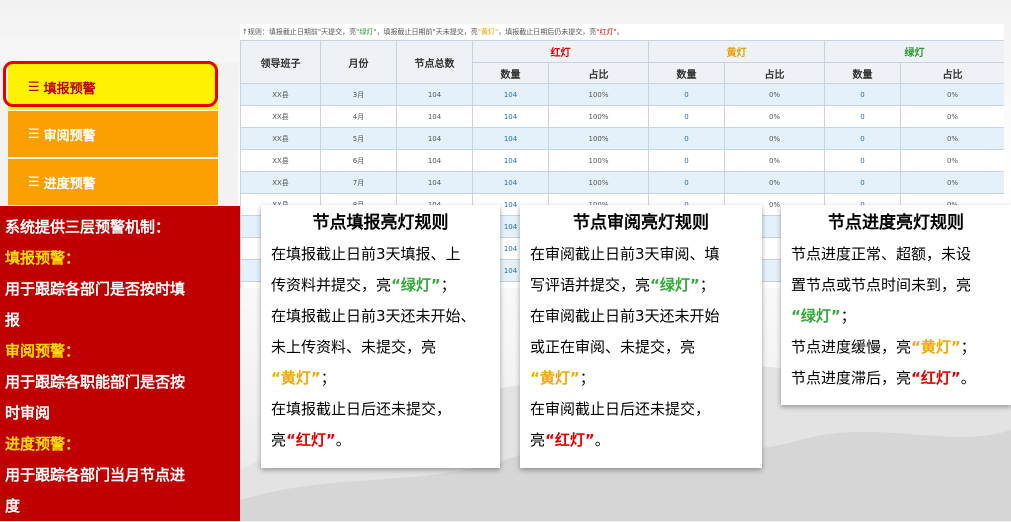 The height and width of the screenshot is (522, 1011). Describe the element at coordinates (590, 285) in the screenshot. I see `card-text: 写评语并提交，亮` at that location.